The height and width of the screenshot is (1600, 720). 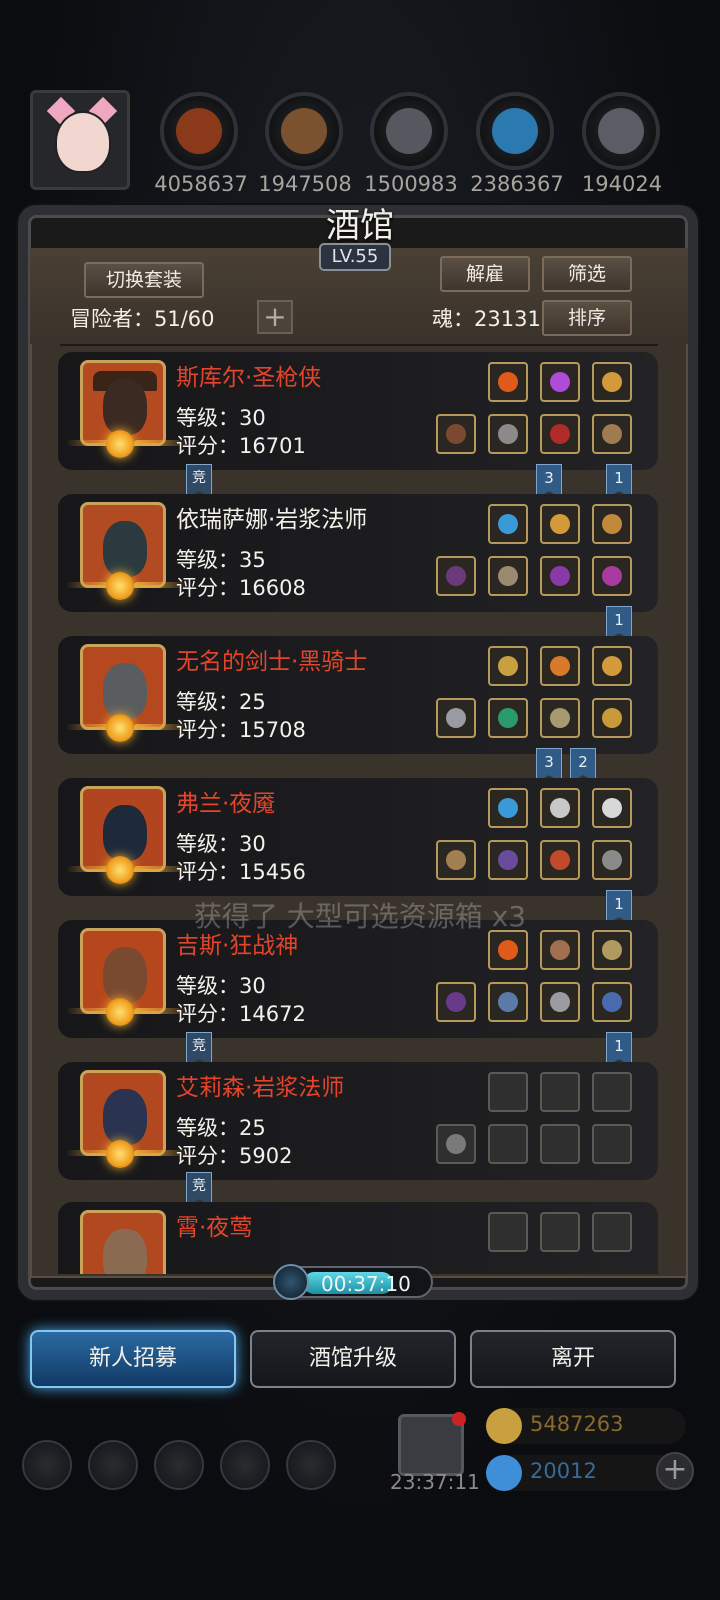 I want to click on crystal-icon, so click(x=515, y=131).